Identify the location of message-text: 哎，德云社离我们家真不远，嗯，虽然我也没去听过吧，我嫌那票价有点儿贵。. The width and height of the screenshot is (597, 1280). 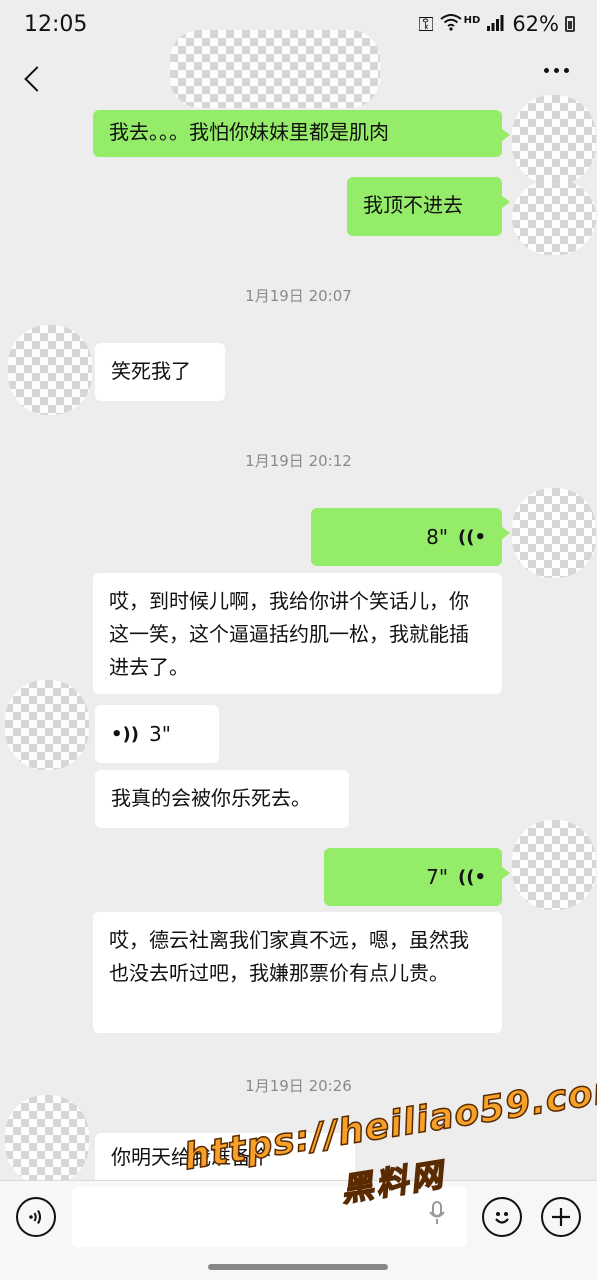
(289, 956).